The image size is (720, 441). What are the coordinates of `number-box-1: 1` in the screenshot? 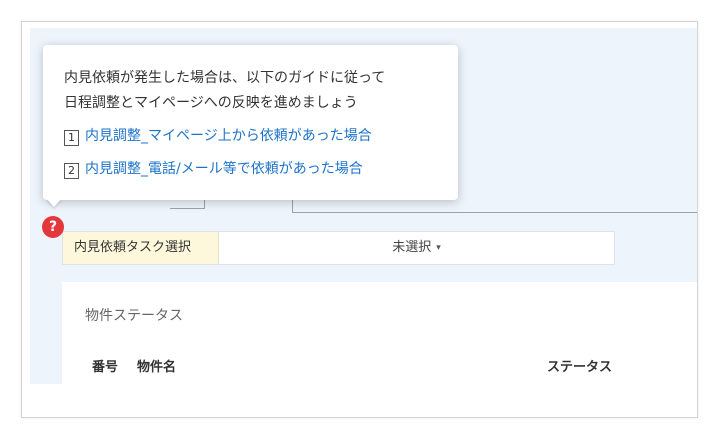 It's located at (71, 138).